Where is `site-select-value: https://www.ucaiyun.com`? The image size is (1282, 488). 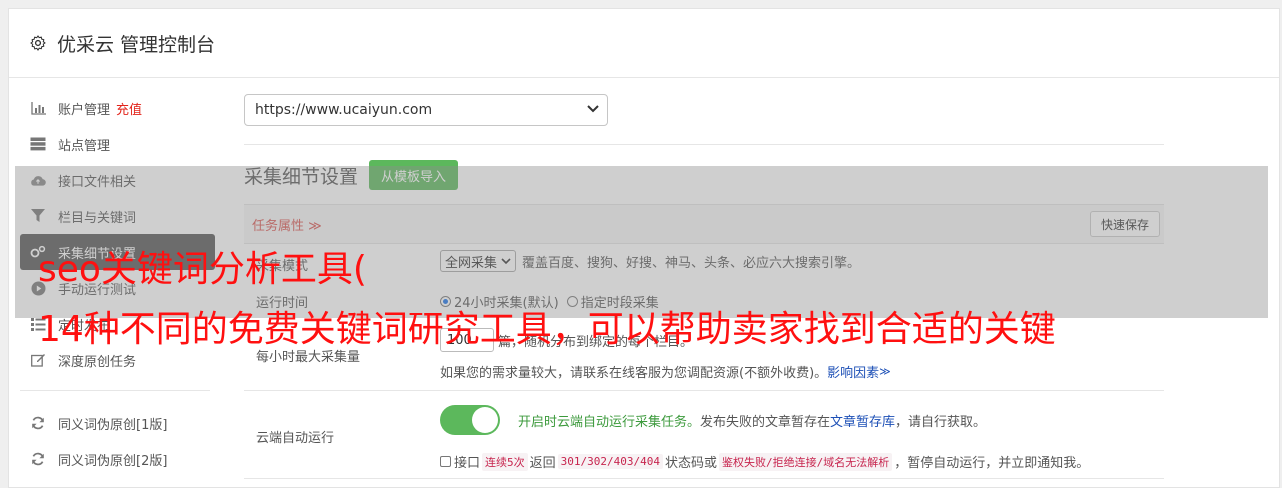 site-select-value: https://www.ucaiyun.com is located at coordinates (344, 110).